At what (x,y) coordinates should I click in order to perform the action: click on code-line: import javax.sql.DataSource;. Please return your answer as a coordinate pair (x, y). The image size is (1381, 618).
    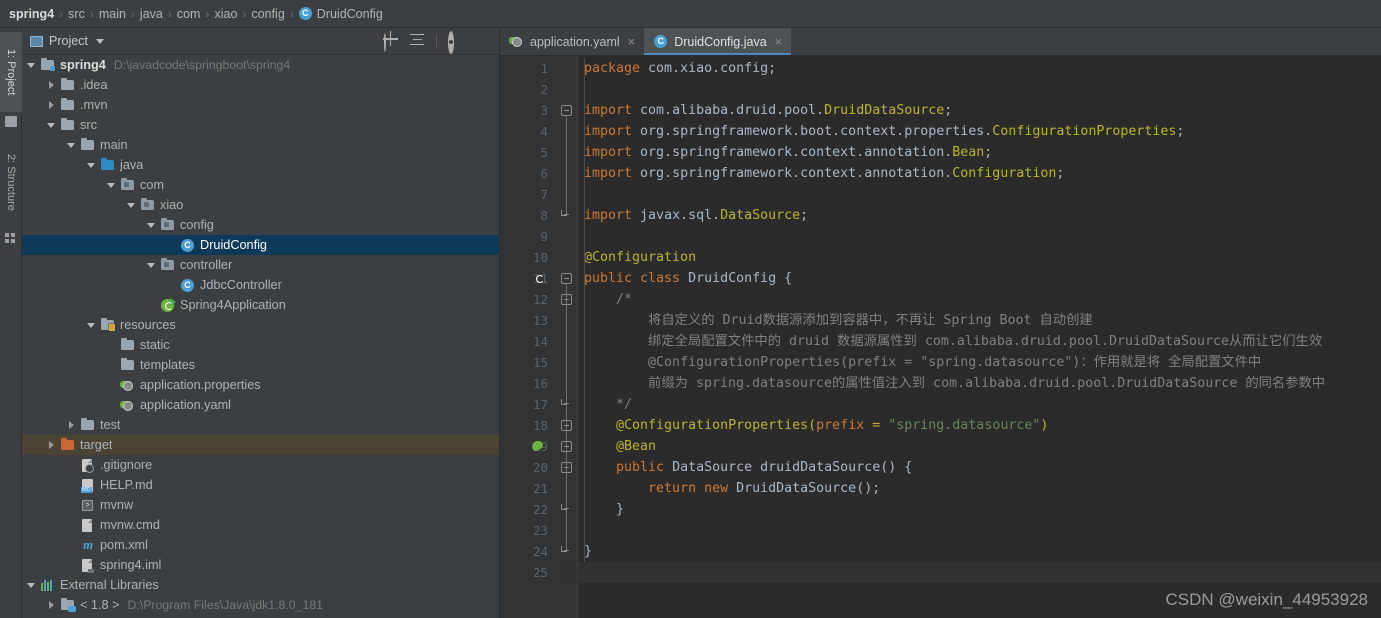
    Looking at the image, I should click on (979, 215).